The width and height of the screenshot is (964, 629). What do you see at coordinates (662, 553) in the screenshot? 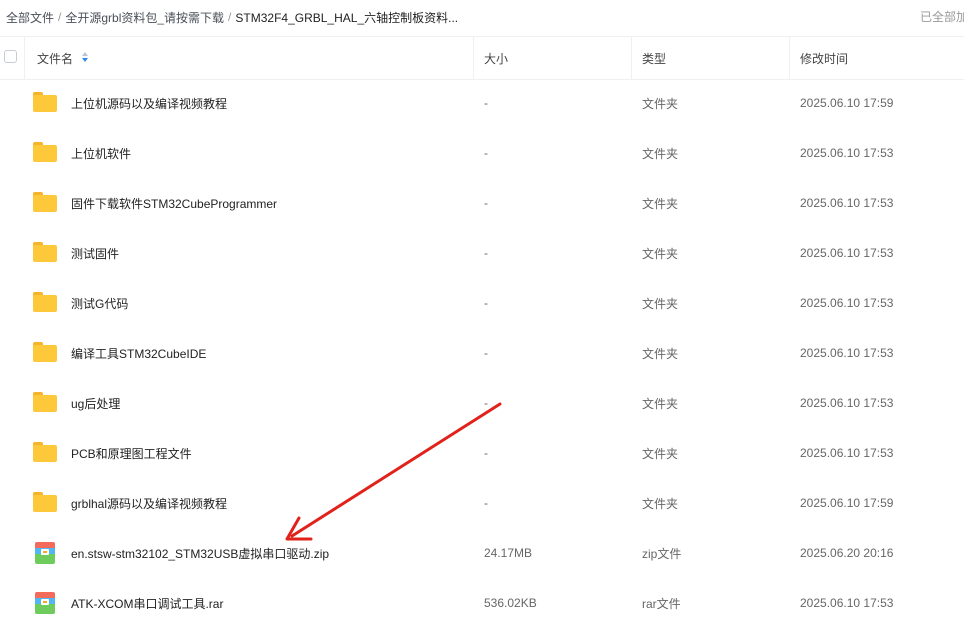
I see `file-type: zip文件` at bounding box center [662, 553].